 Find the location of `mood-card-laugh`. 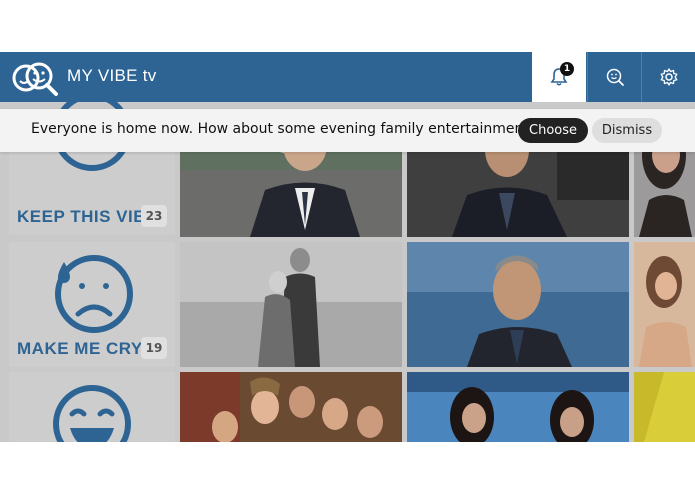

mood-card-laugh is located at coordinates (92, 407).